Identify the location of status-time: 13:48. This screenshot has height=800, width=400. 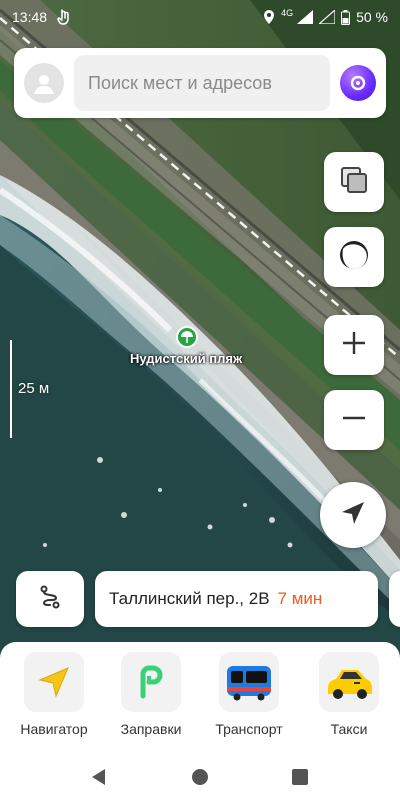
(30, 17).